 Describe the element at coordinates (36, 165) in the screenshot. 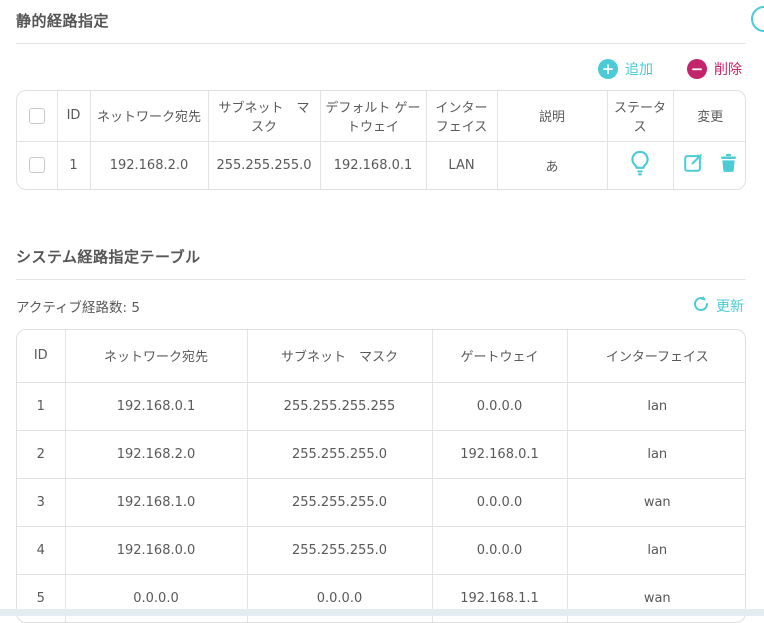

I see `row-checkbox` at that location.